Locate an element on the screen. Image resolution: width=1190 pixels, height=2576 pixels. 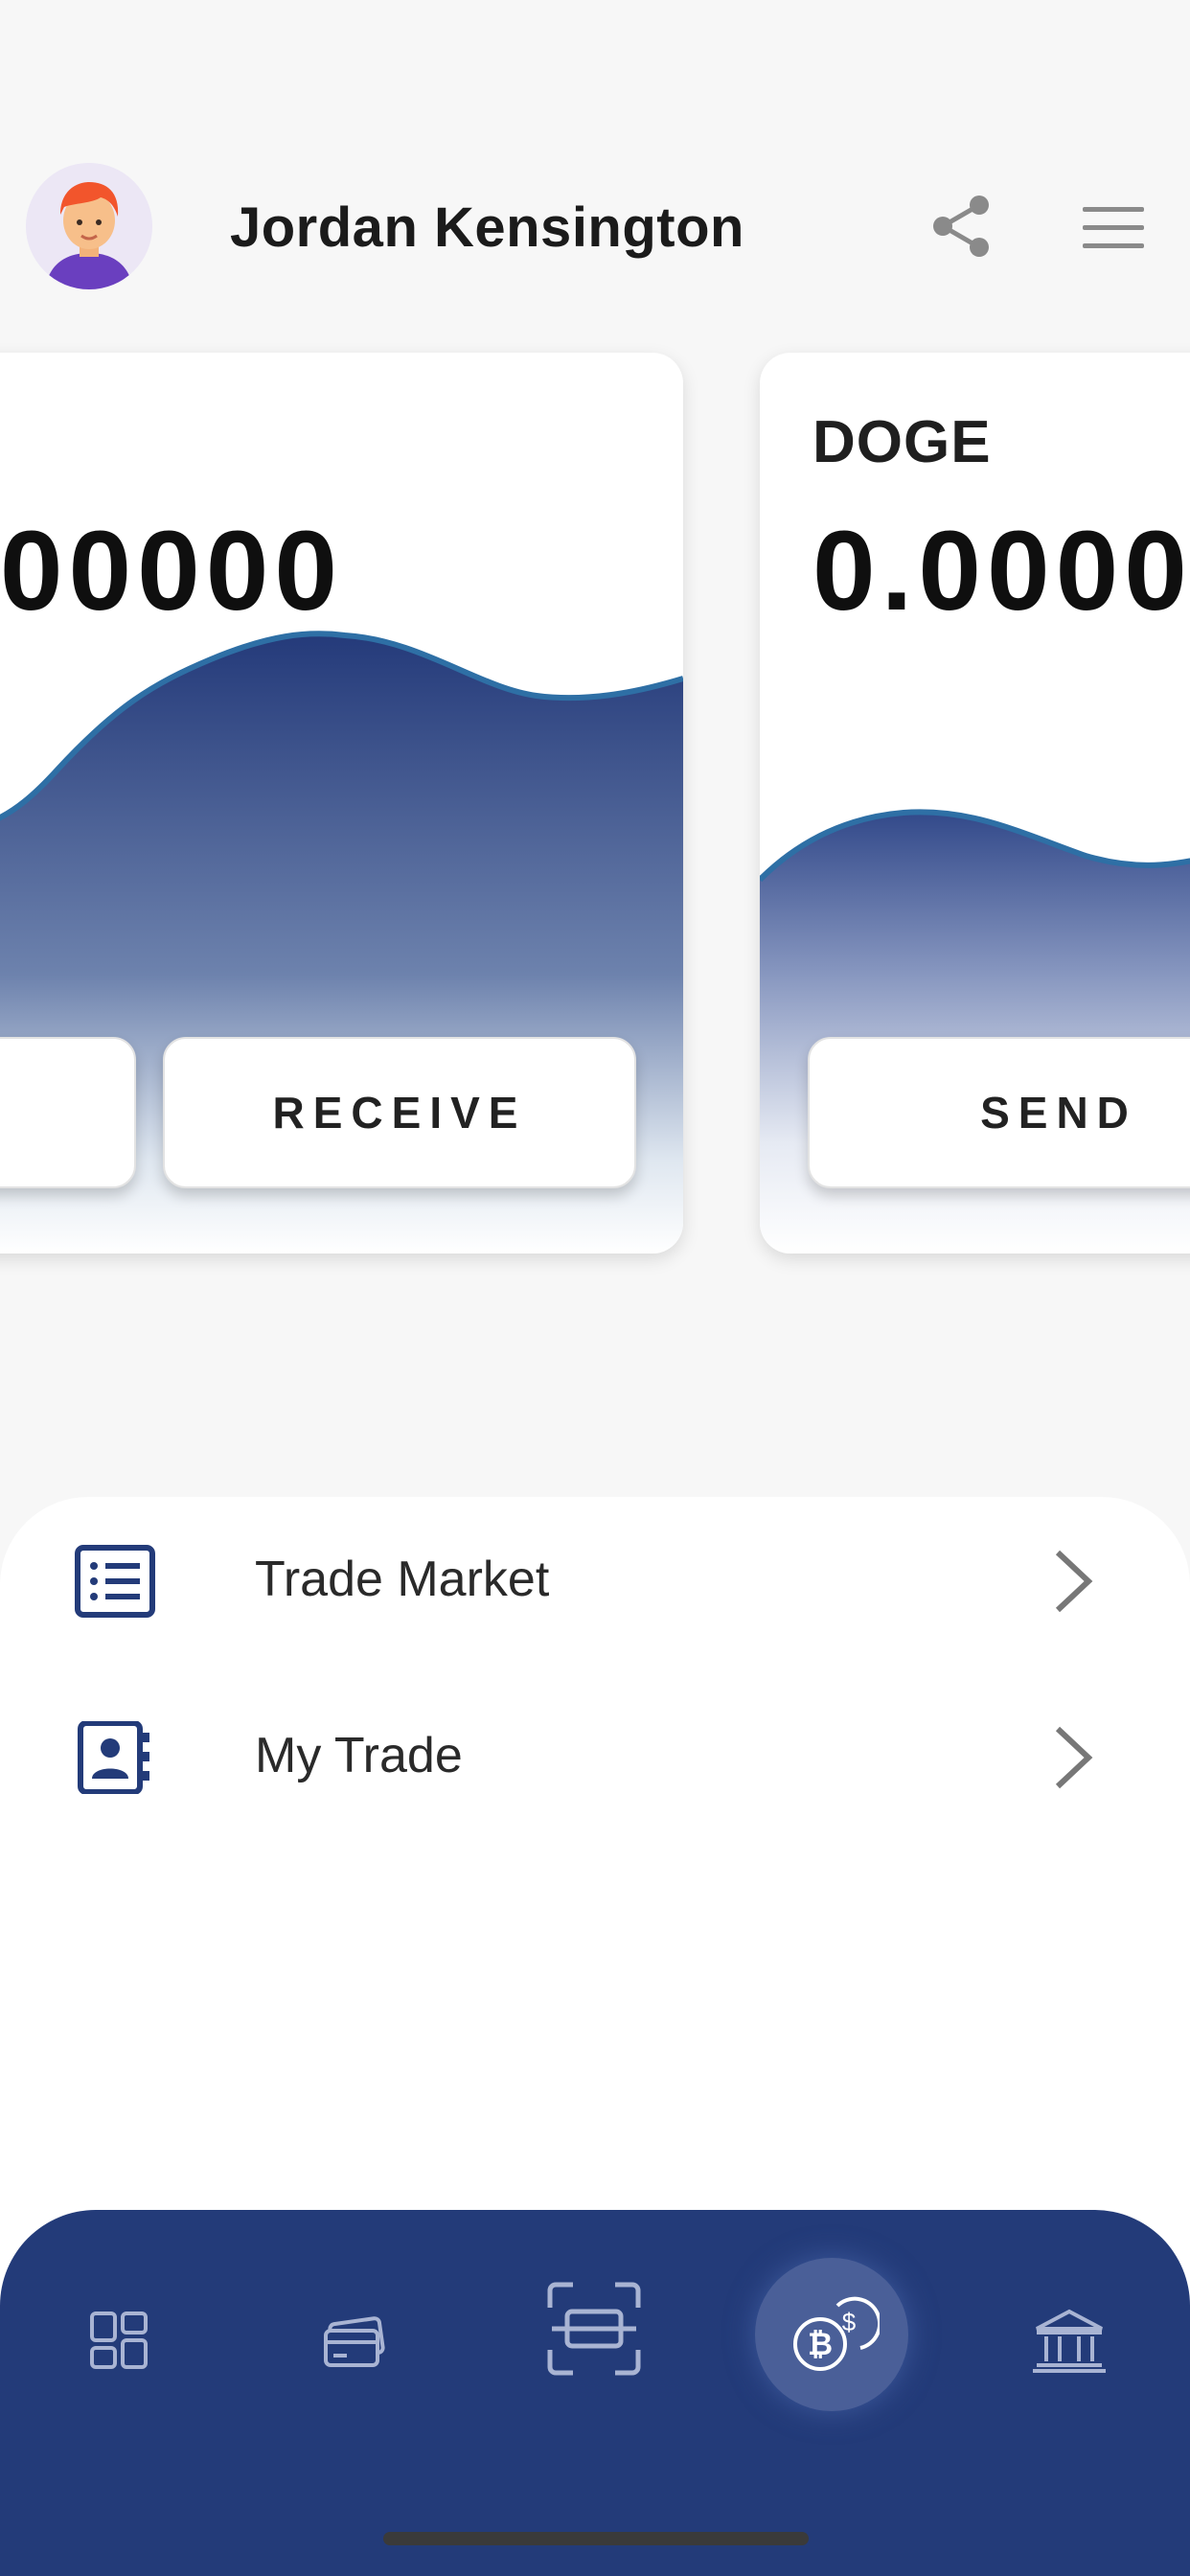
send-button: SEND is located at coordinates (999, 1112).